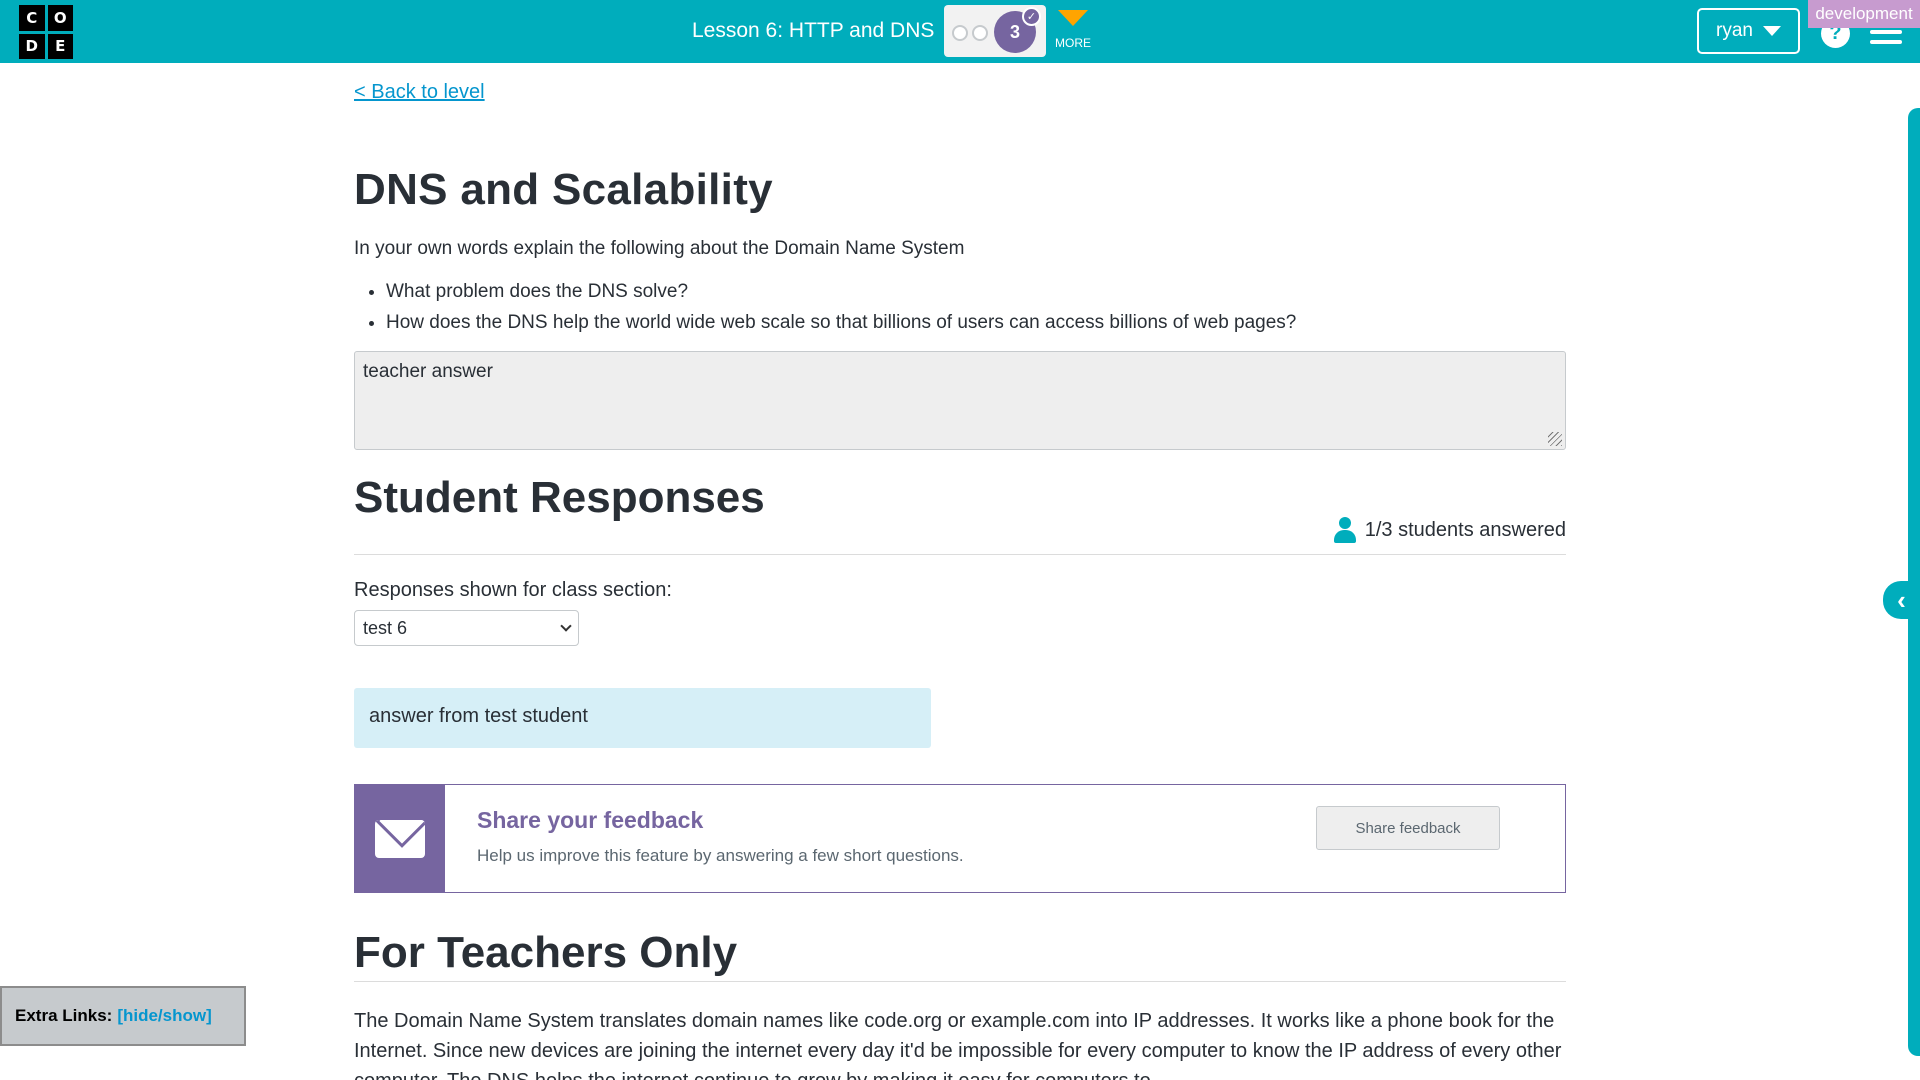 The width and height of the screenshot is (1920, 1080). I want to click on check-icon: ✓, so click(1031, 16).